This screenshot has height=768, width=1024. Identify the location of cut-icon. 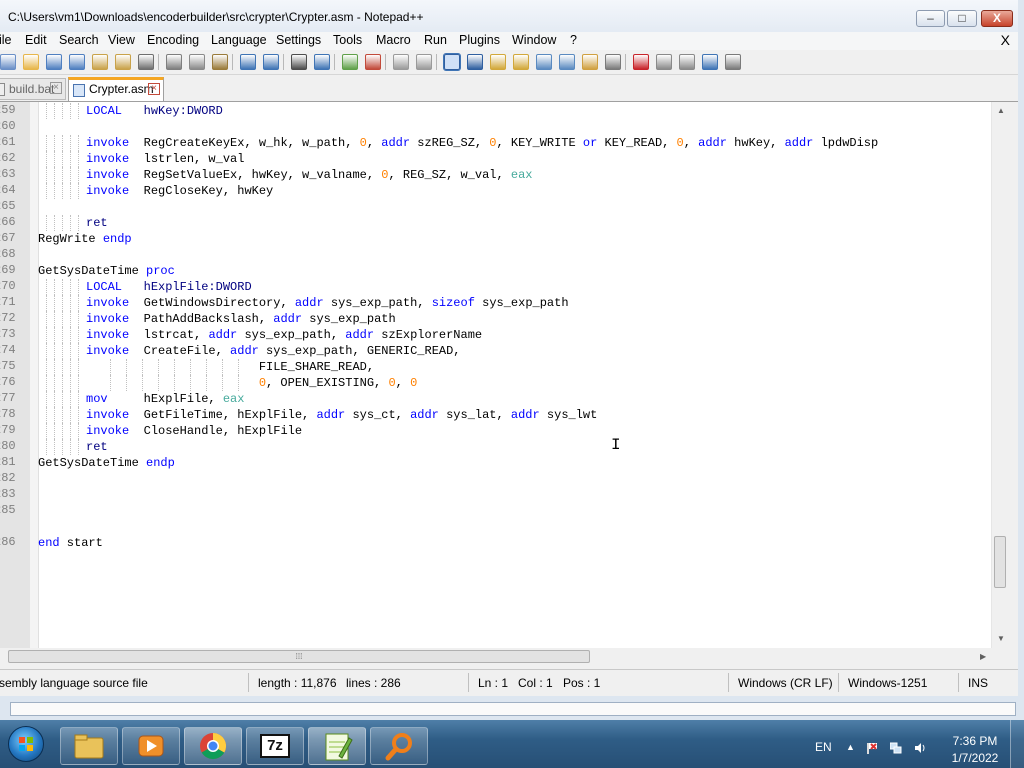
(174, 62).